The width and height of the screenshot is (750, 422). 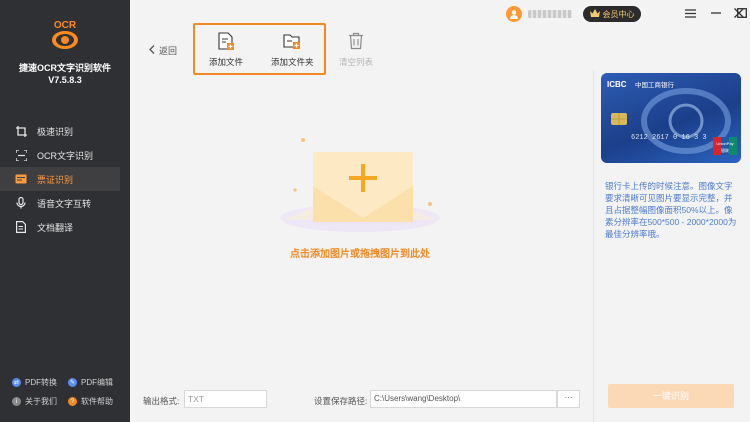 I want to click on panel-divider, so click(x=593, y=246).